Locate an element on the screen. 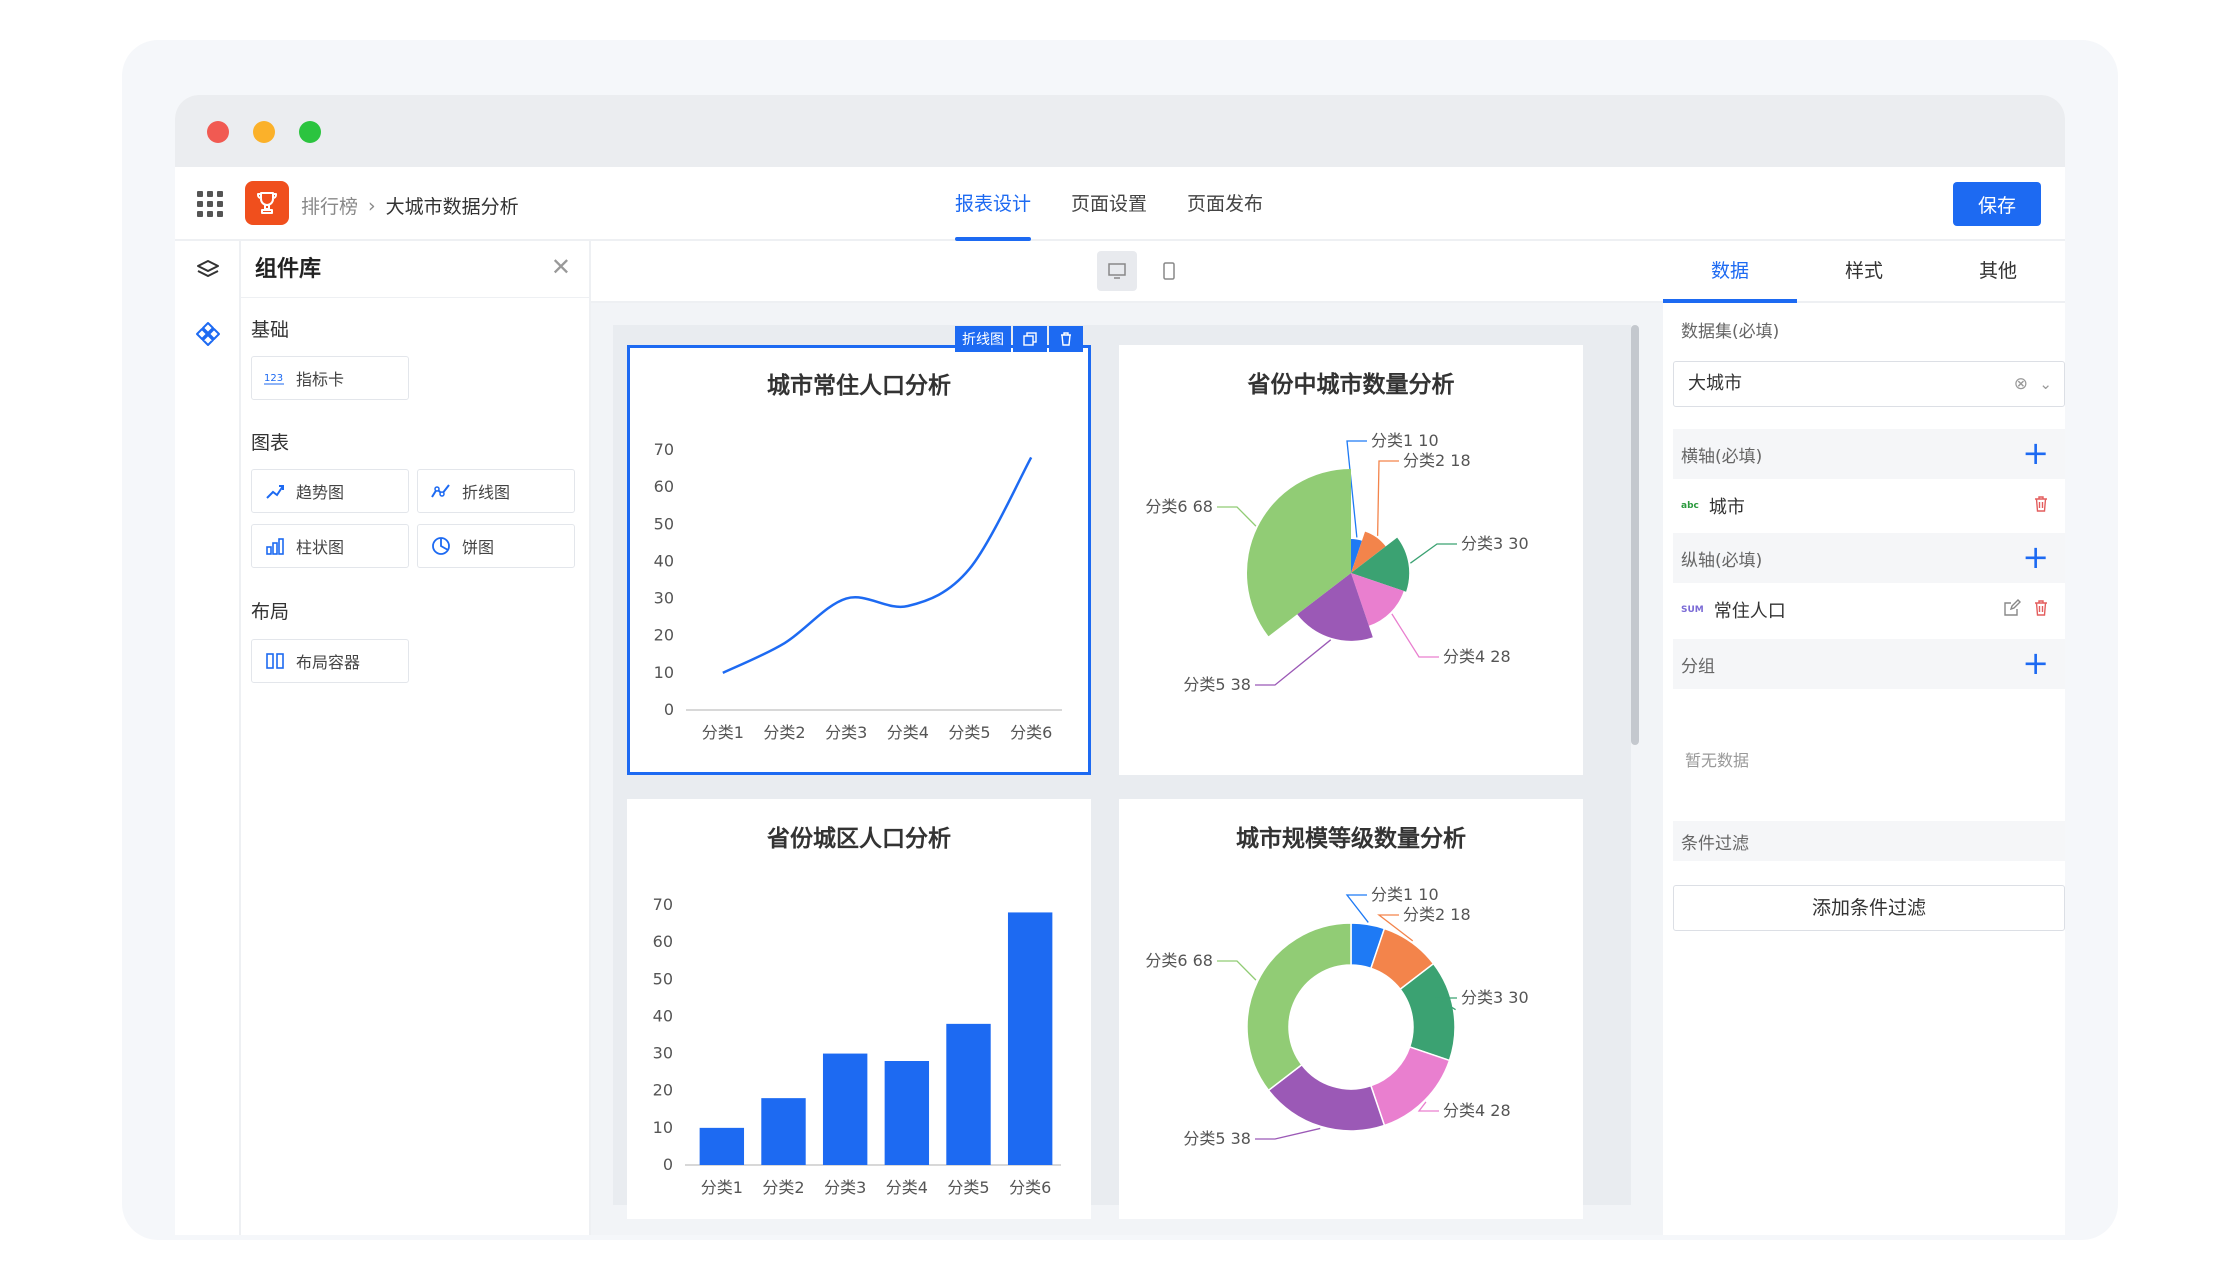 Image resolution: width=2240 pixels, height=1280 pixels. component-trend-chart: 趋势图 is located at coordinates (330, 491).